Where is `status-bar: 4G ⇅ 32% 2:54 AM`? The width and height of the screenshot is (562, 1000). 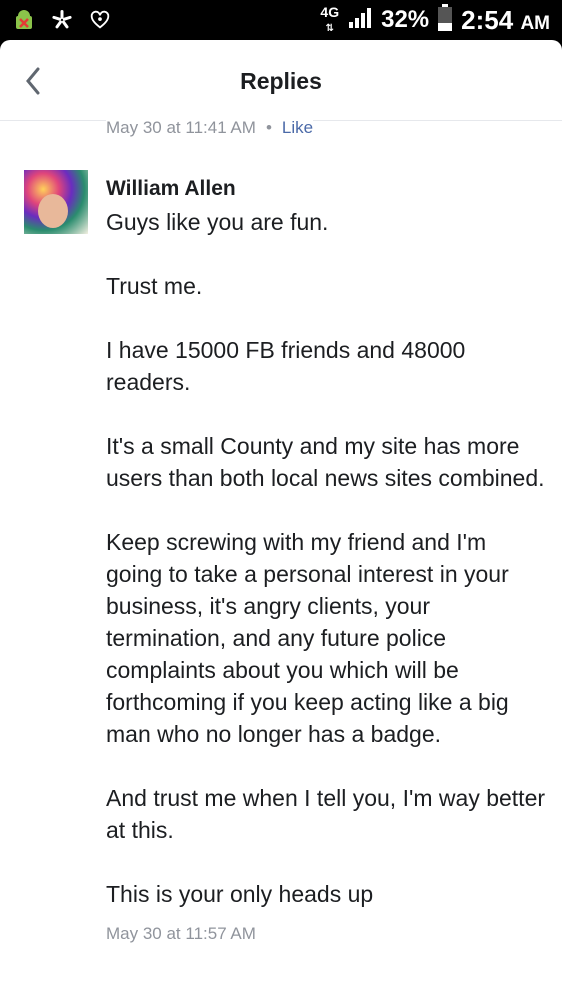 status-bar: 4G ⇅ 32% 2:54 AM is located at coordinates (281, 20).